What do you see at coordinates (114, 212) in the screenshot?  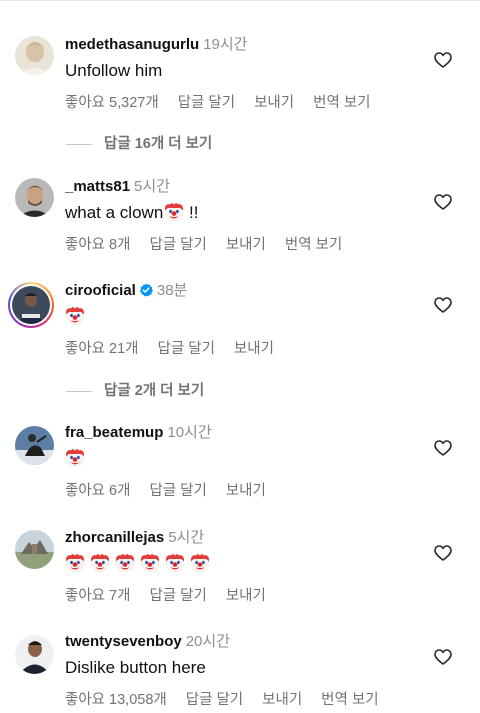 I see `comment-text-main: what a clown` at bounding box center [114, 212].